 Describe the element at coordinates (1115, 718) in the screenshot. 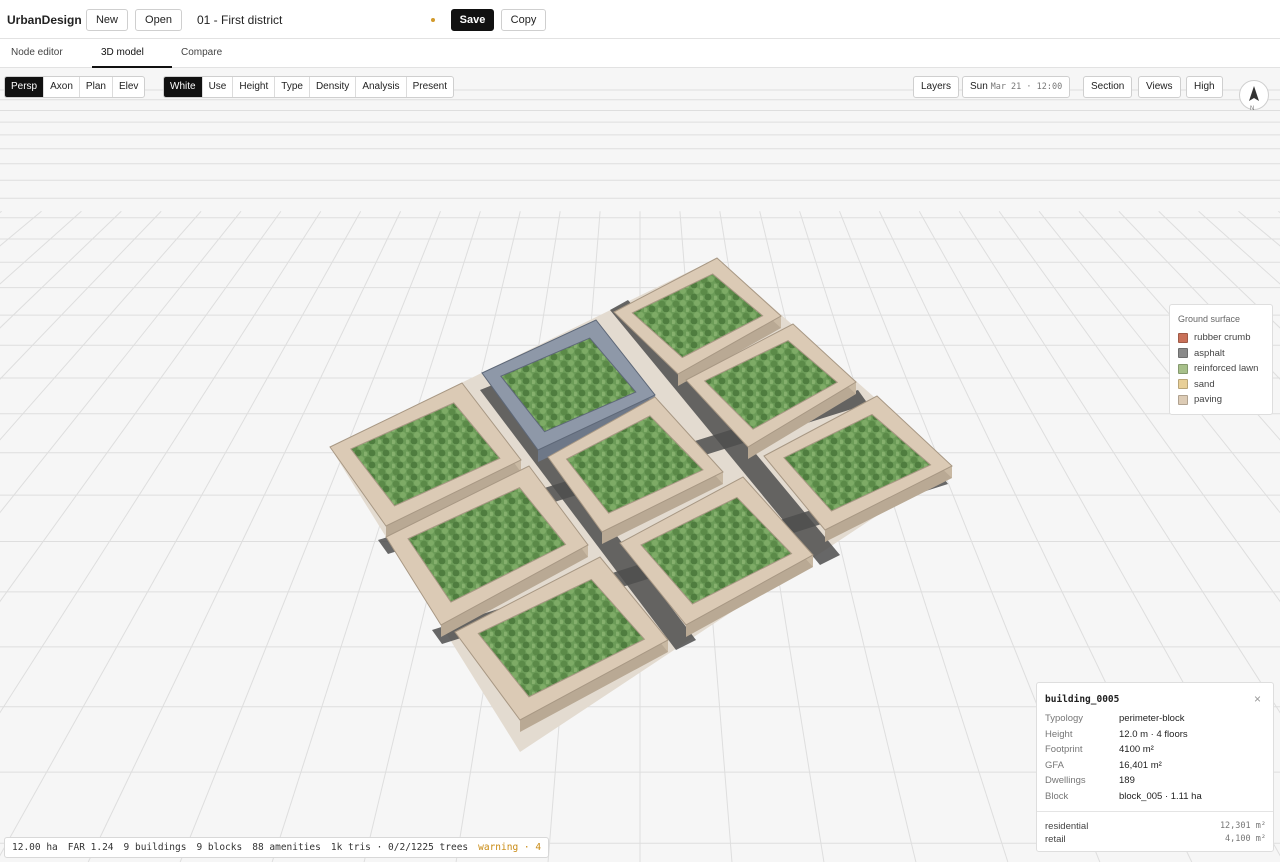

I see `property-row: Typology perimeter-block` at that location.